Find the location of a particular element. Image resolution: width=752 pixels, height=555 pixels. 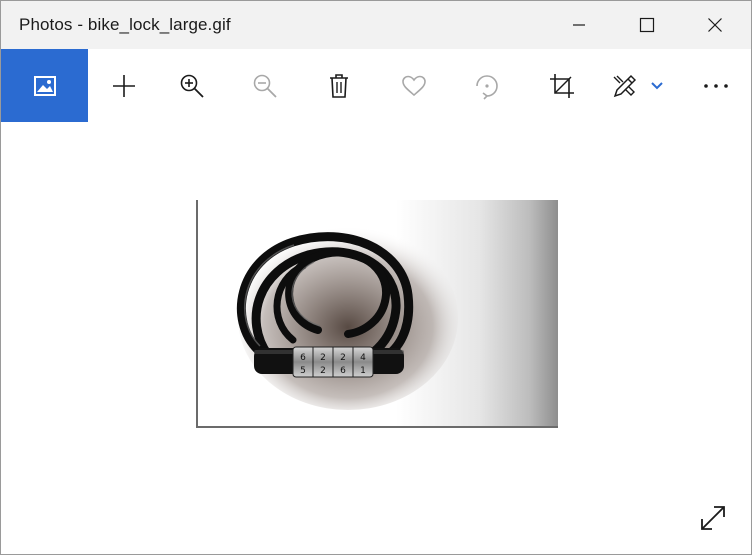

crop-button is located at coordinates (562, 85).